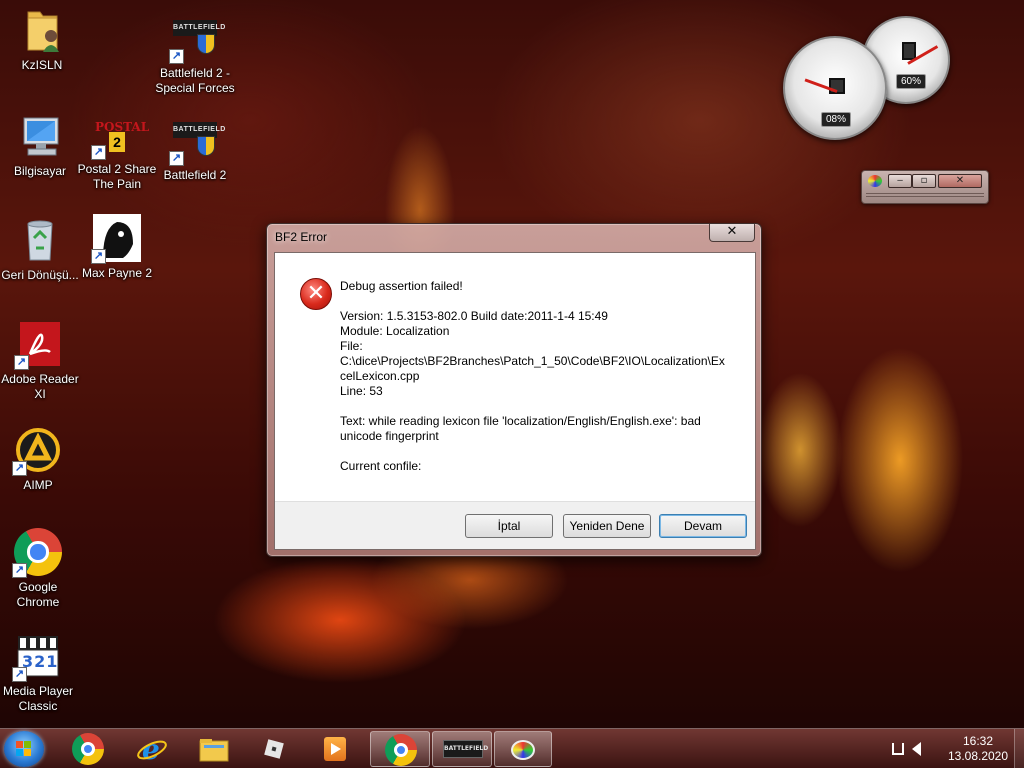 Image resolution: width=1024 pixels, height=768 pixels. I want to click on taskbar-file-explorer, so click(214, 749).